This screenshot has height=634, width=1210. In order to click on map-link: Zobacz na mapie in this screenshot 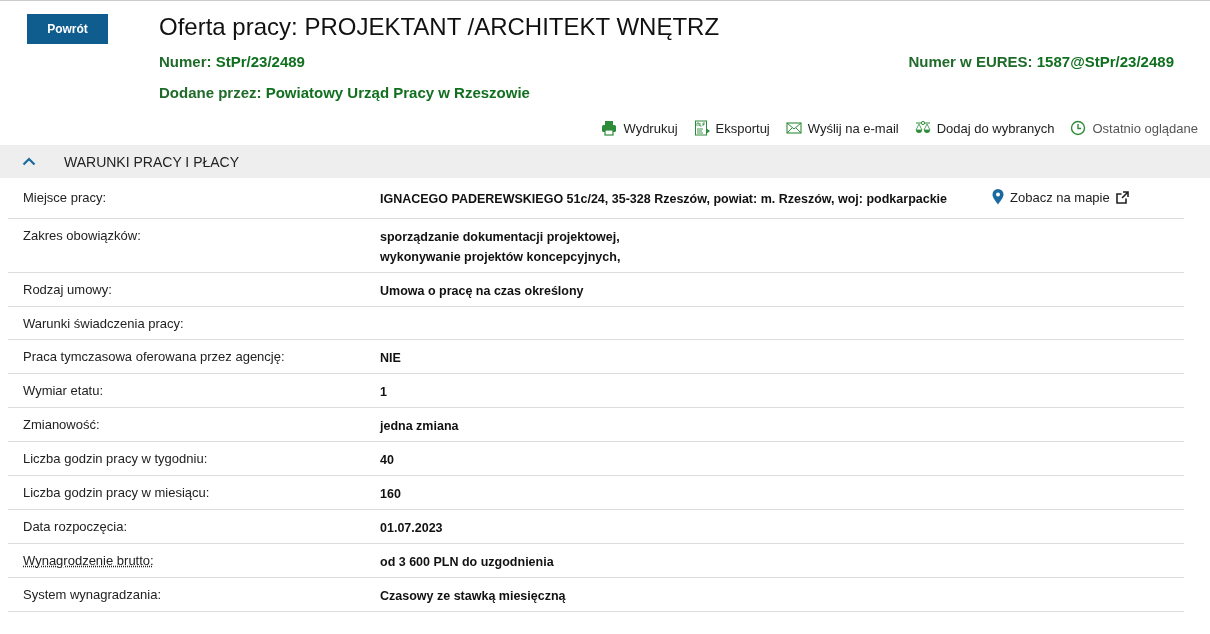, I will do `click(1060, 197)`.